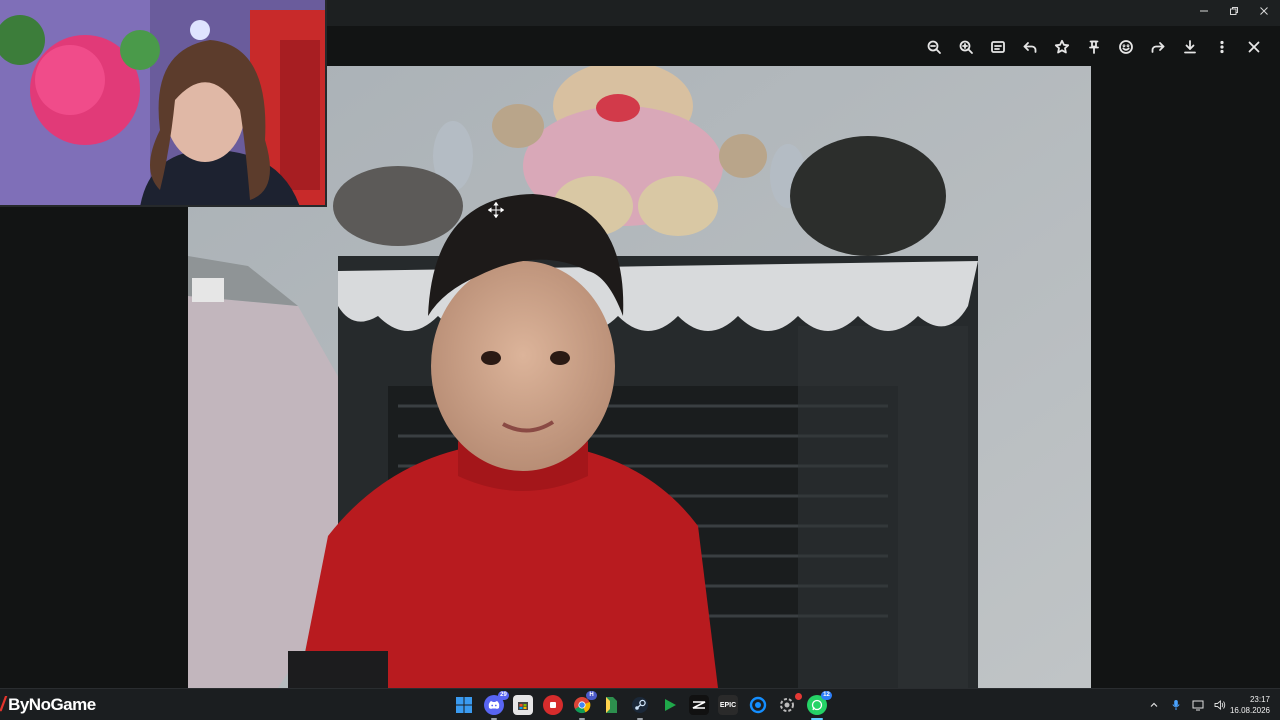 This screenshot has height=720, width=1280. I want to click on zoom-in-button, so click(966, 47).